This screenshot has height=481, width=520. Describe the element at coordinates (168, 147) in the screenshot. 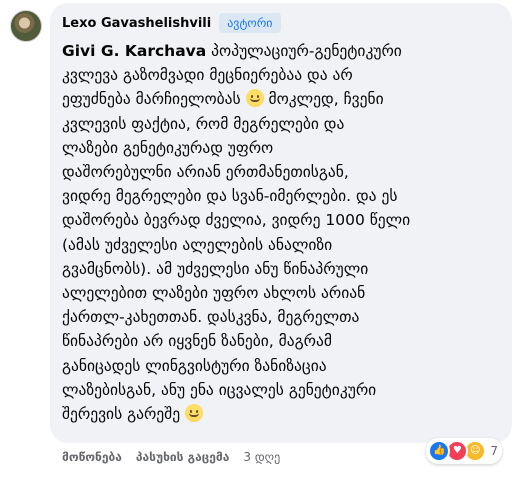

I see `comment-line: ლაზები გენეტიკურად უფრო` at that location.